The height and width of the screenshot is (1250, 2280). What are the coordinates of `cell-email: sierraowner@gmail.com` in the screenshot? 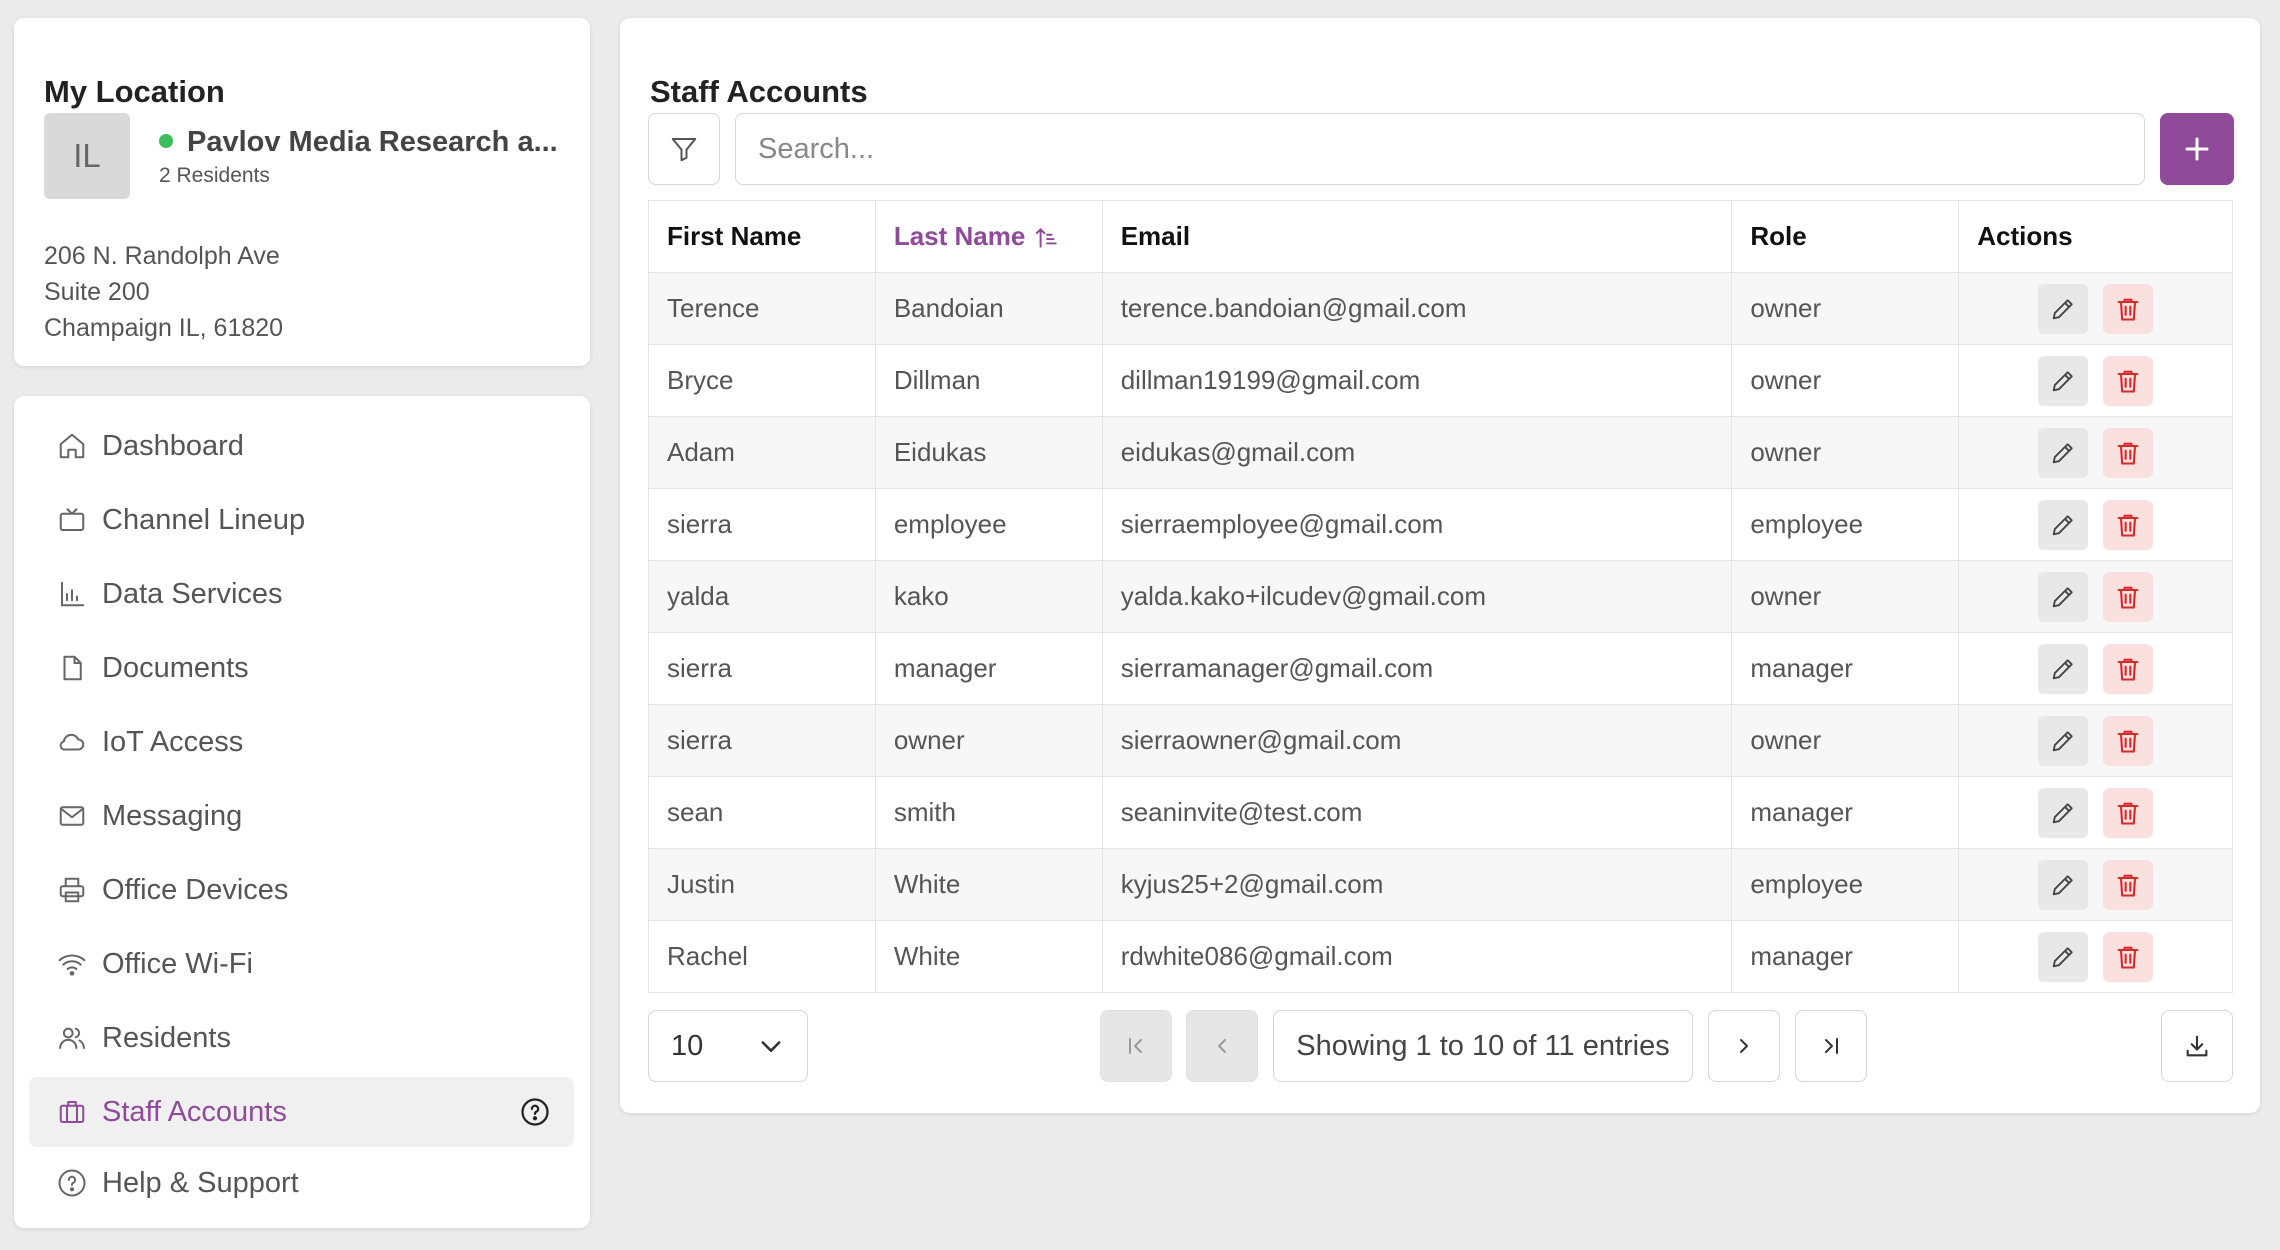 It's located at (1417, 740).